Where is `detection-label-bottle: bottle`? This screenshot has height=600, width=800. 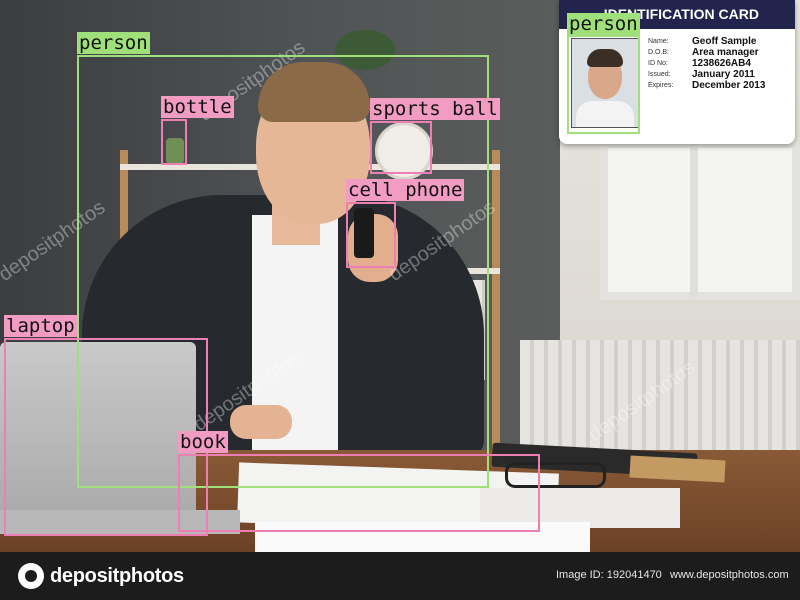
detection-label-bottle: bottle is located at coordinates (197, 107).